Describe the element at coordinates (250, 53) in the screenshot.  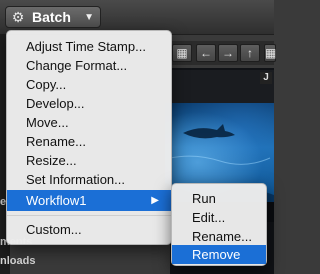
I see `up-arrow-icon: ↑` at that location.